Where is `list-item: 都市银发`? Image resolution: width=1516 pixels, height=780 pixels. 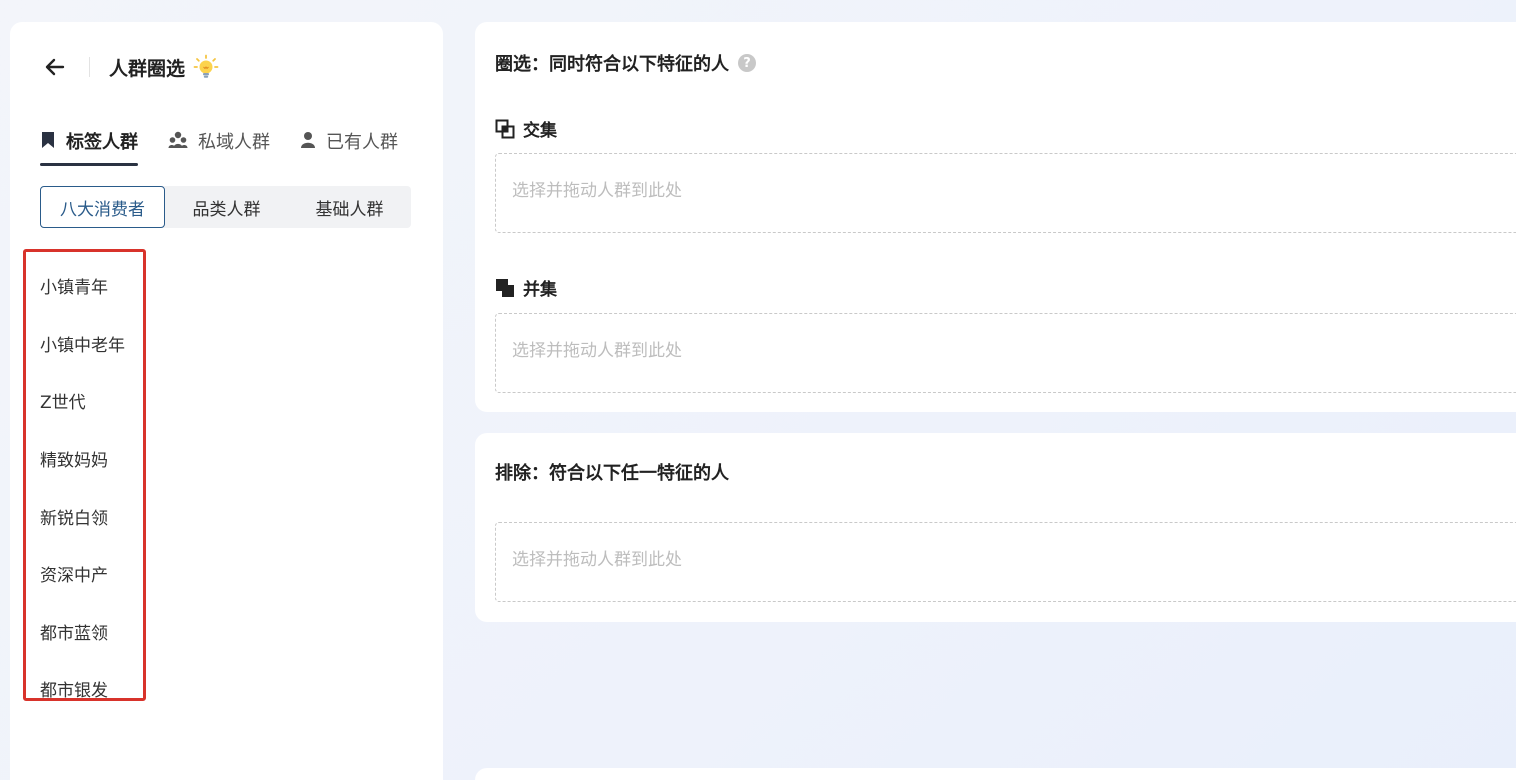
list-item: 都市银发 is located at coordinates (82, 689).